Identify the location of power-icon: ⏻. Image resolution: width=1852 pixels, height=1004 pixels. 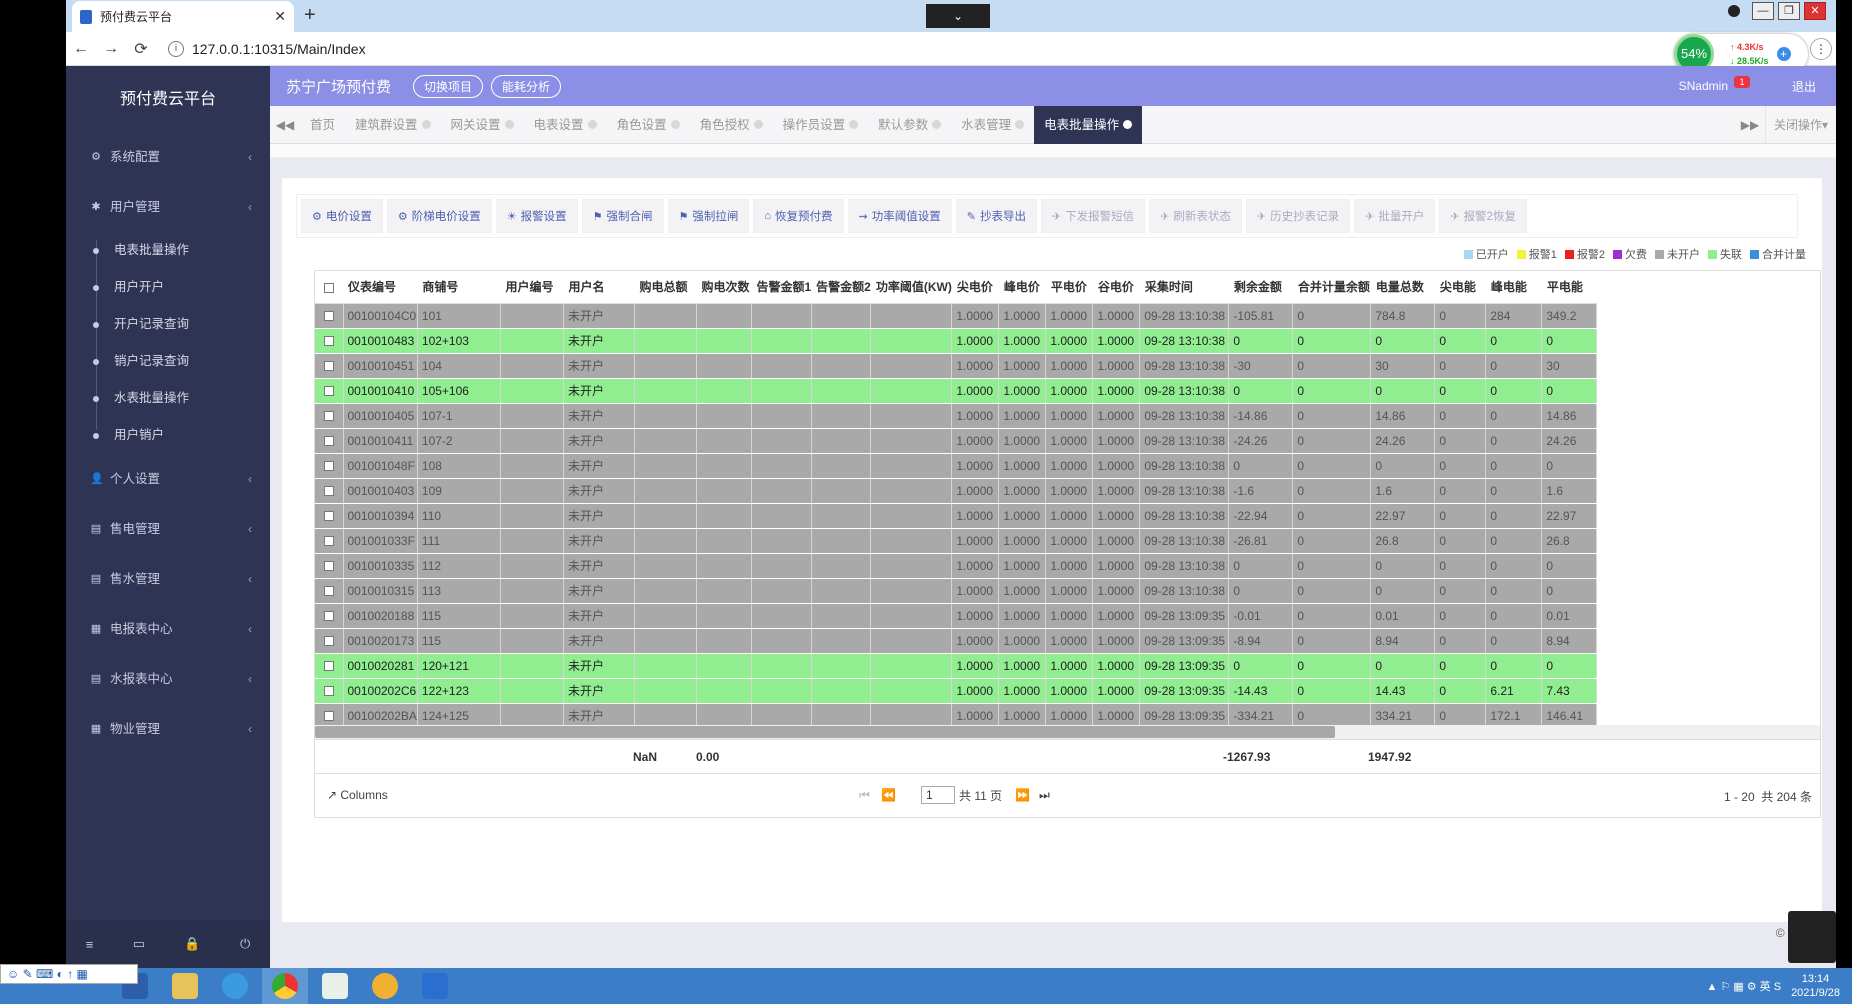
(245, 944).